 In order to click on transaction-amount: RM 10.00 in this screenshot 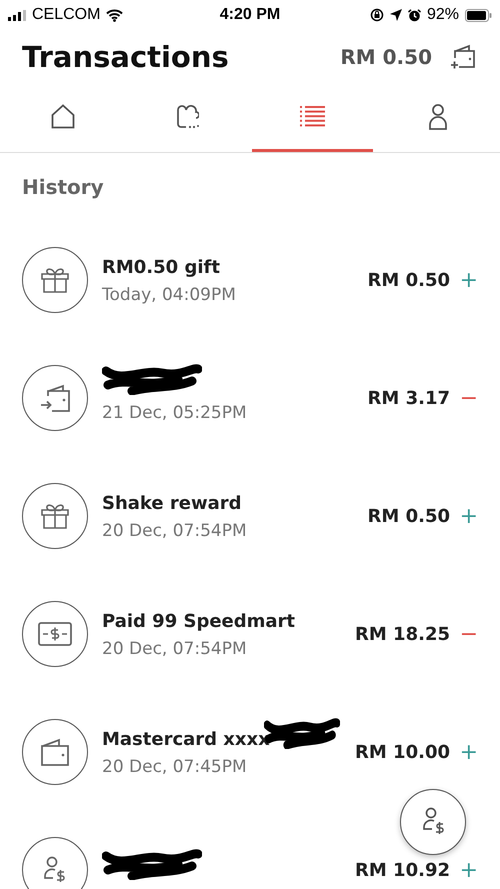, I will do `click(402, 752)`.